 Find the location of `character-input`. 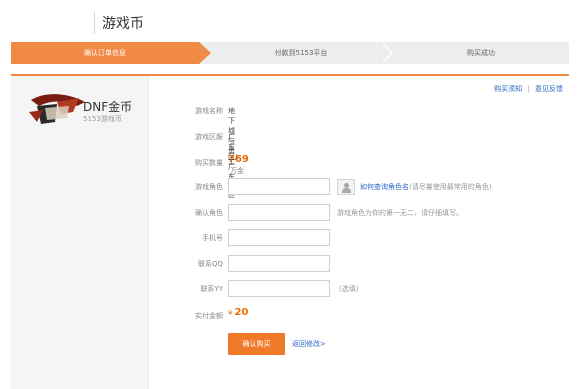

character-input is located at coordinates (279, 186).